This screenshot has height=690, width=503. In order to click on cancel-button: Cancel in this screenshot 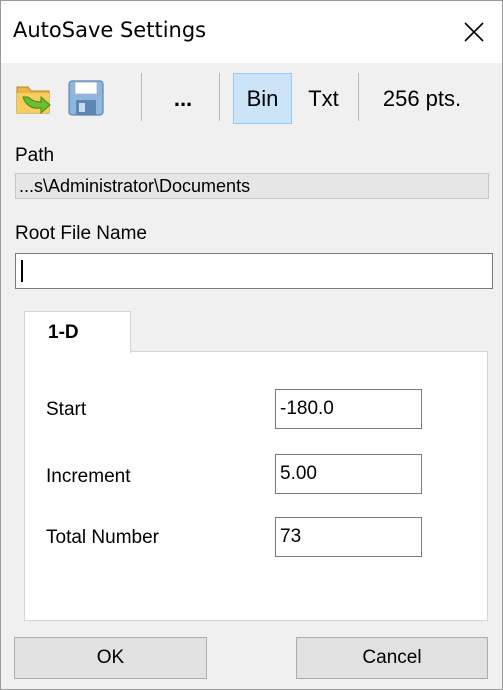, I will do `click(392, 658)`.